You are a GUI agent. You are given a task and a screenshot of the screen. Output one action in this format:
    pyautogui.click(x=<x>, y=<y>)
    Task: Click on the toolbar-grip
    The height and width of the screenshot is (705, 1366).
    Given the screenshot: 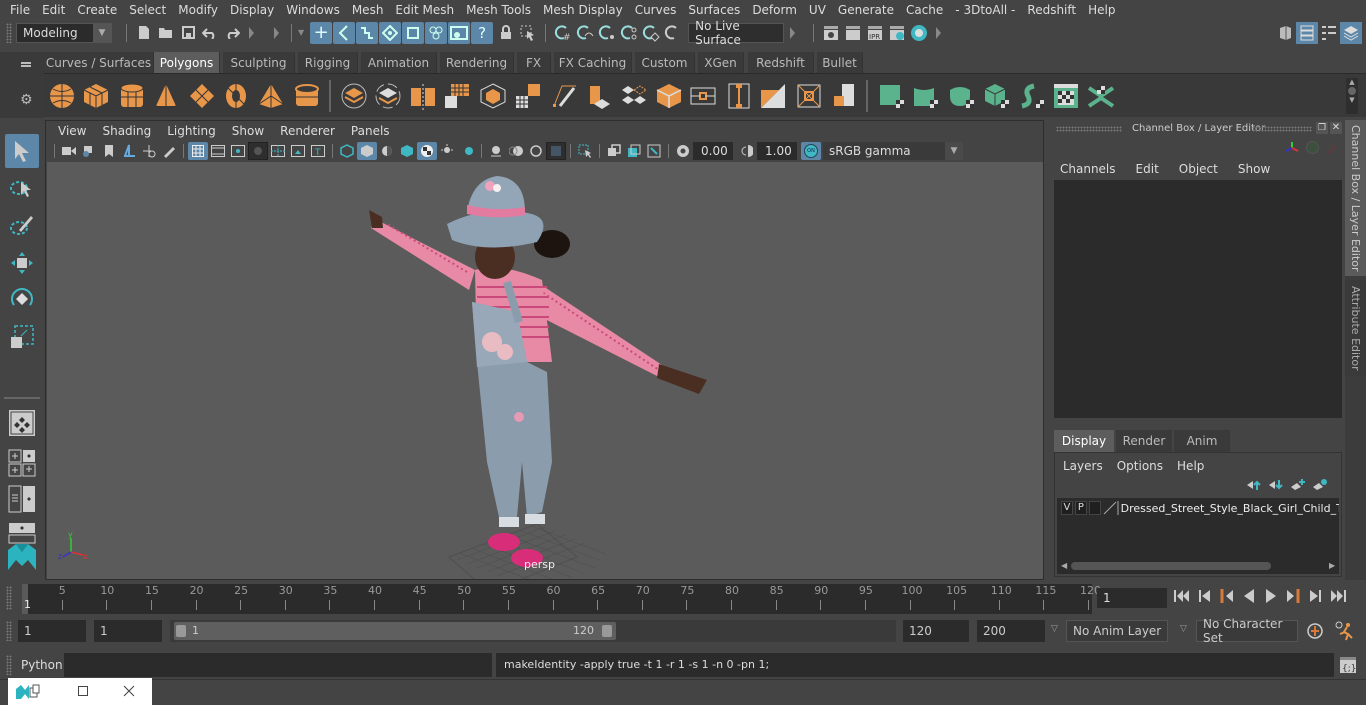 What is the action you would take?
    pyautogui.click(x=9, y=32)
    